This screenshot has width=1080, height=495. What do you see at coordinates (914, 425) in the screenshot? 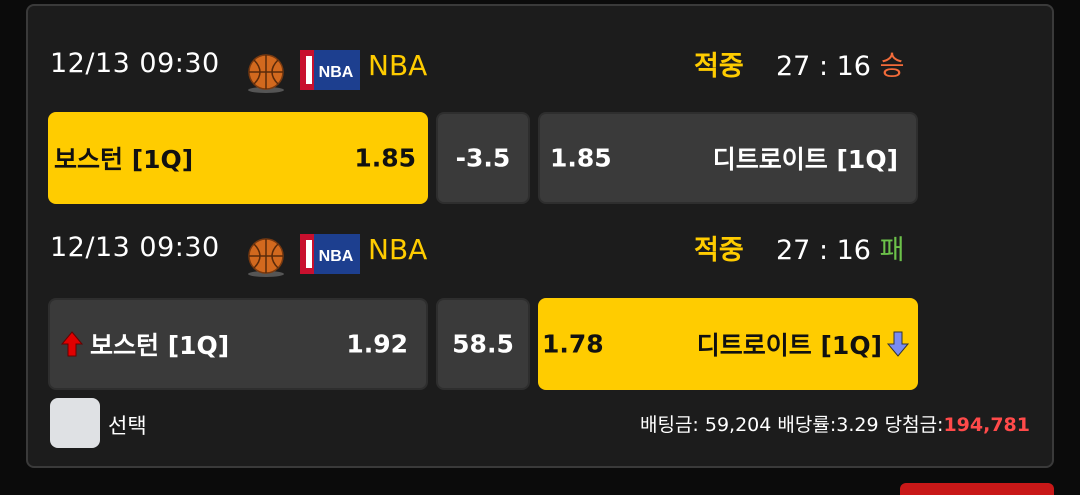
I see `payout-label: 당첨금:` at bounding box center [914, 425].